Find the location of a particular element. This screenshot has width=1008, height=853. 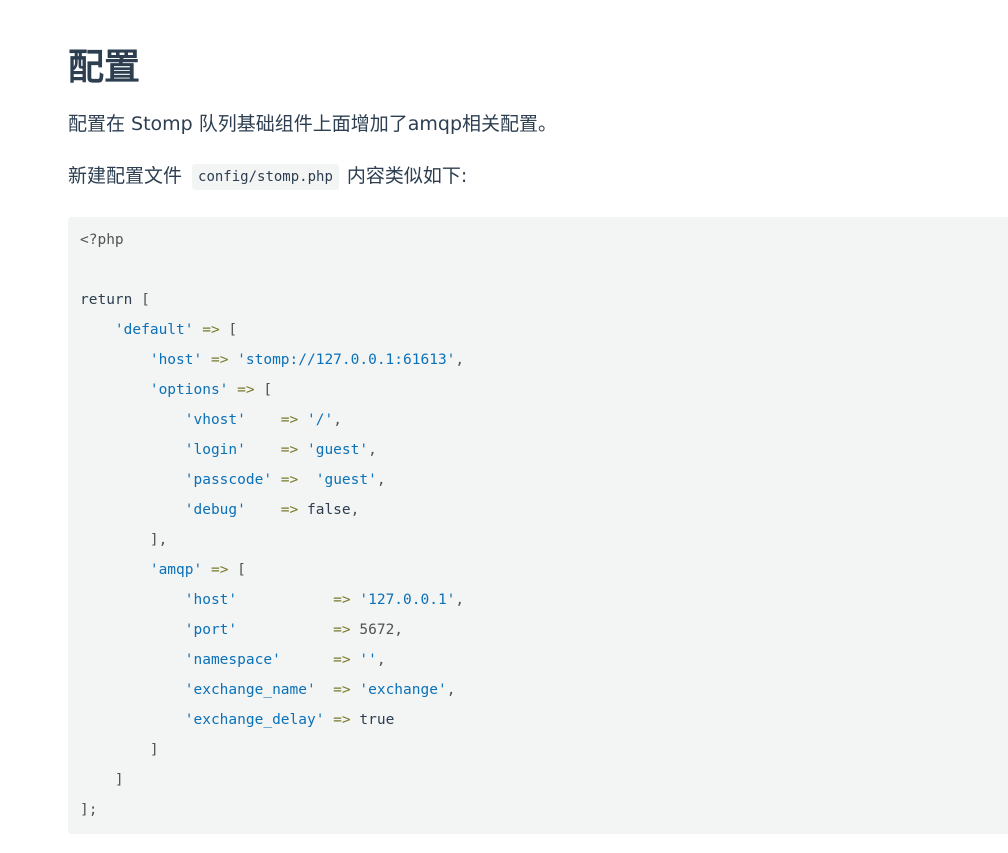

code-line: 'default' => [ is located at coordinates (272, 330).